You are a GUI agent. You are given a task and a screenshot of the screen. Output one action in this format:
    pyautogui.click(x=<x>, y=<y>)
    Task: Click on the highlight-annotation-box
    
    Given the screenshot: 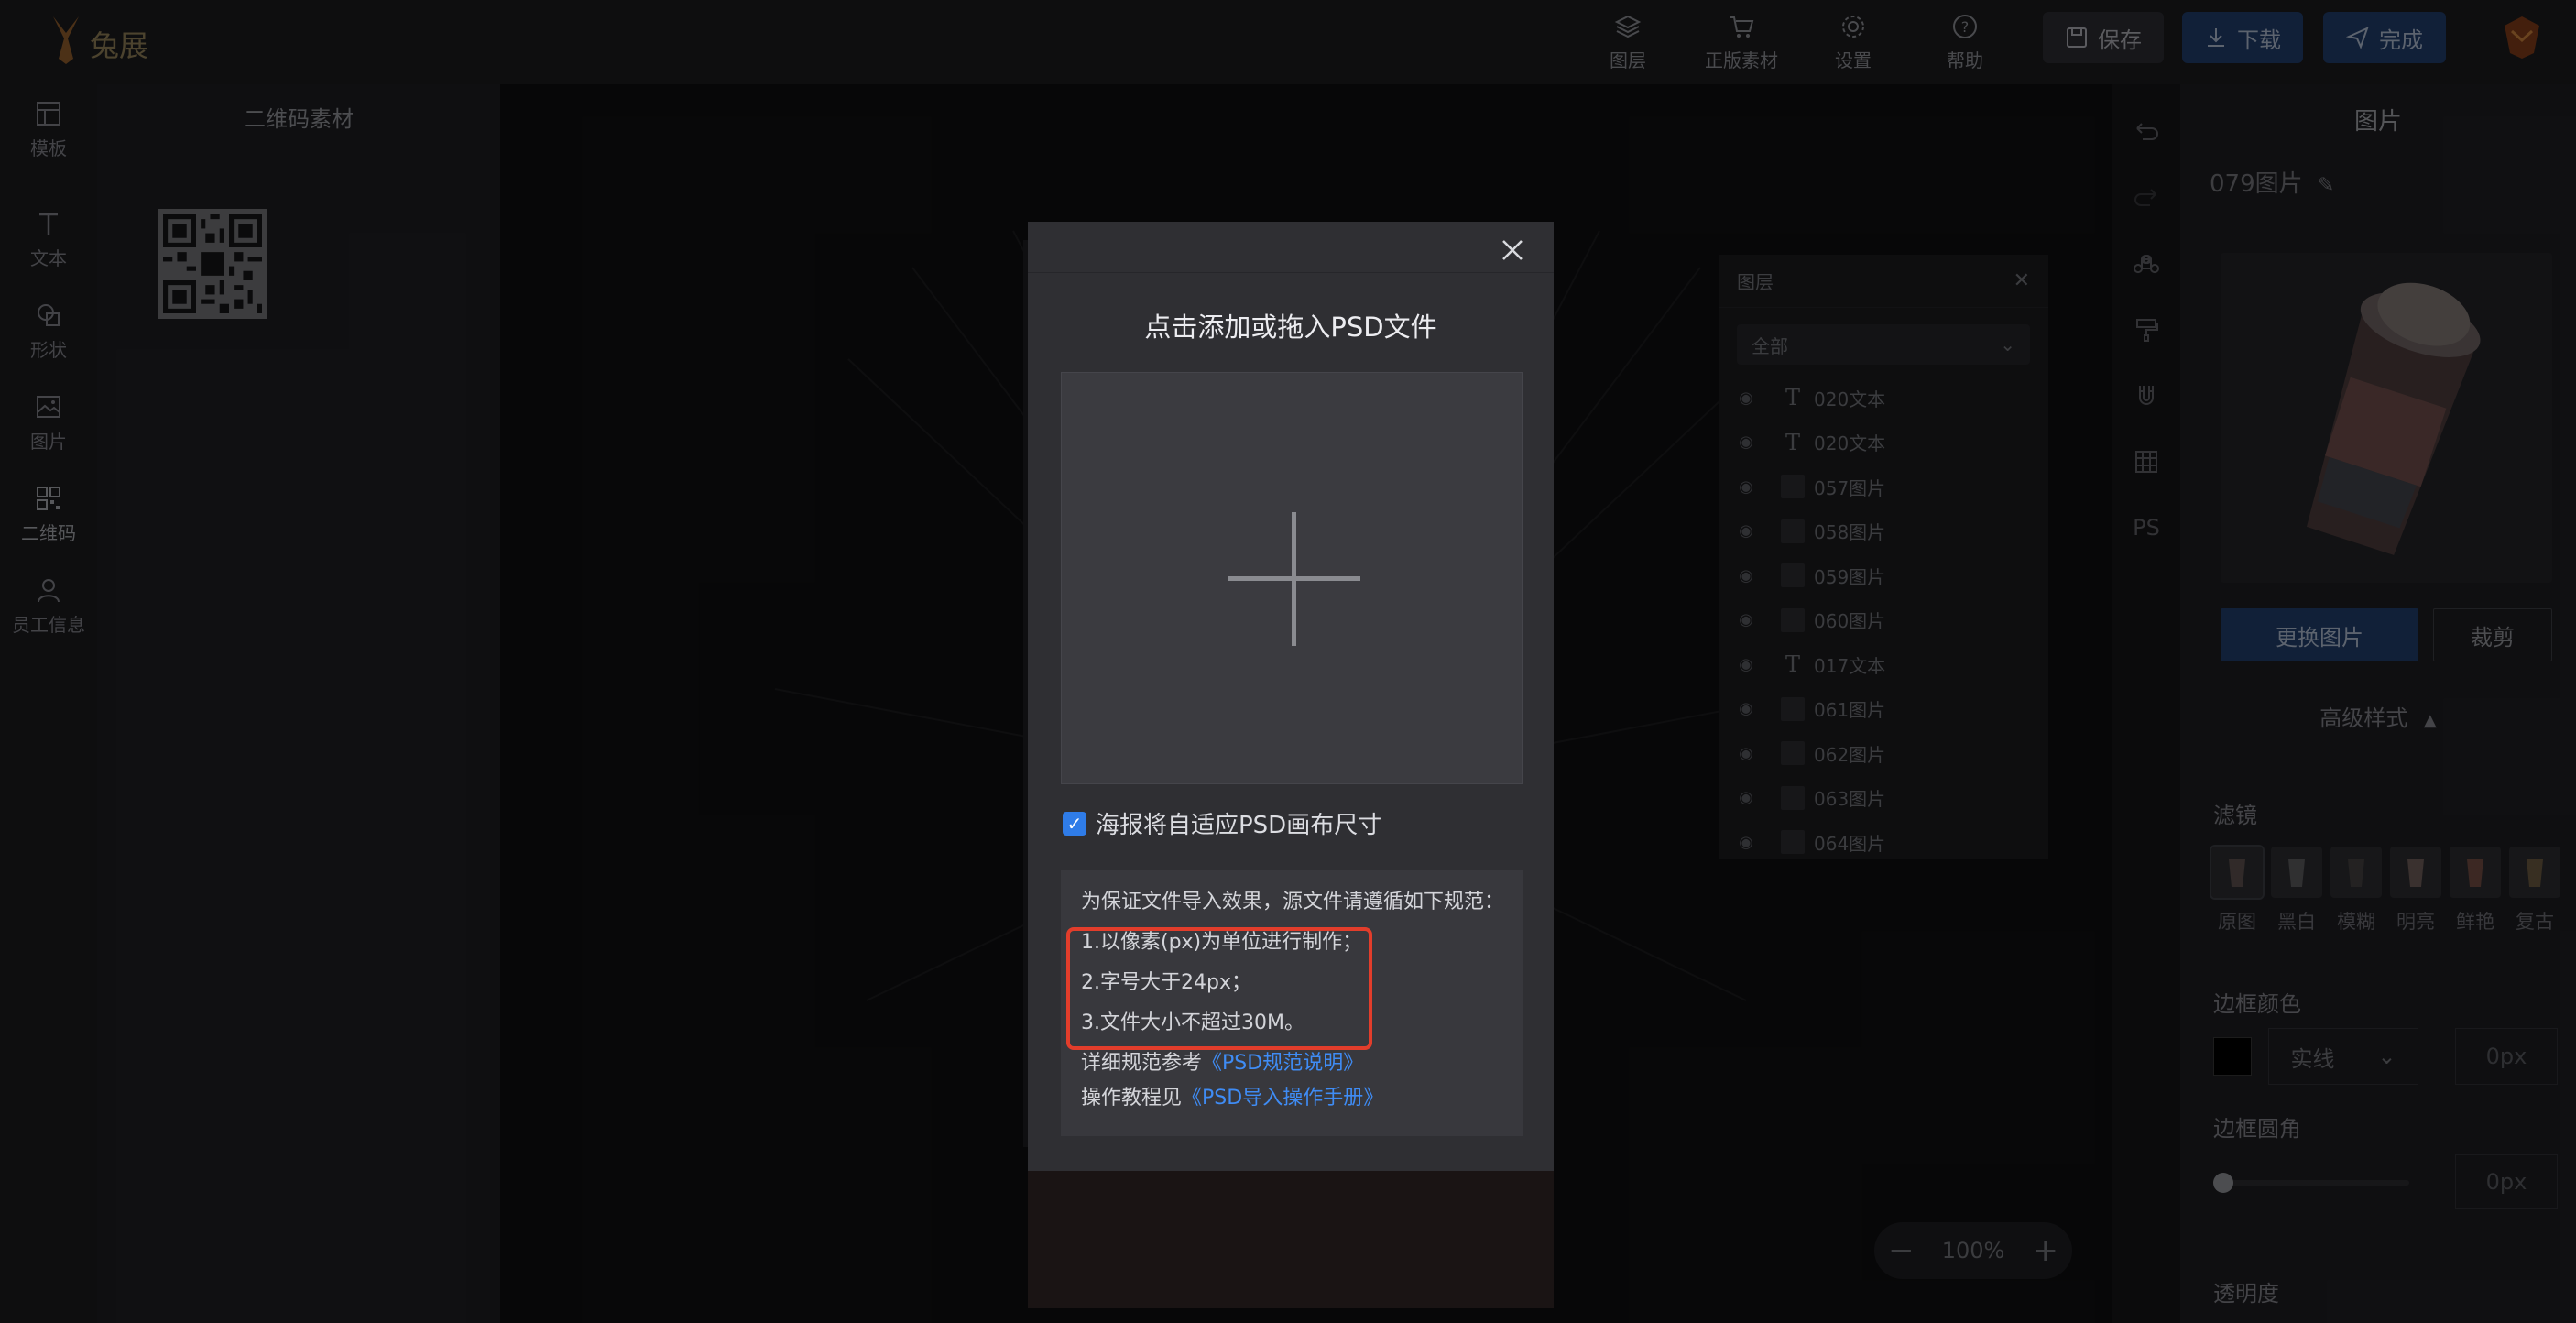 What is the action you would take?
    pyautogui.click(x=1219, y=988)
    